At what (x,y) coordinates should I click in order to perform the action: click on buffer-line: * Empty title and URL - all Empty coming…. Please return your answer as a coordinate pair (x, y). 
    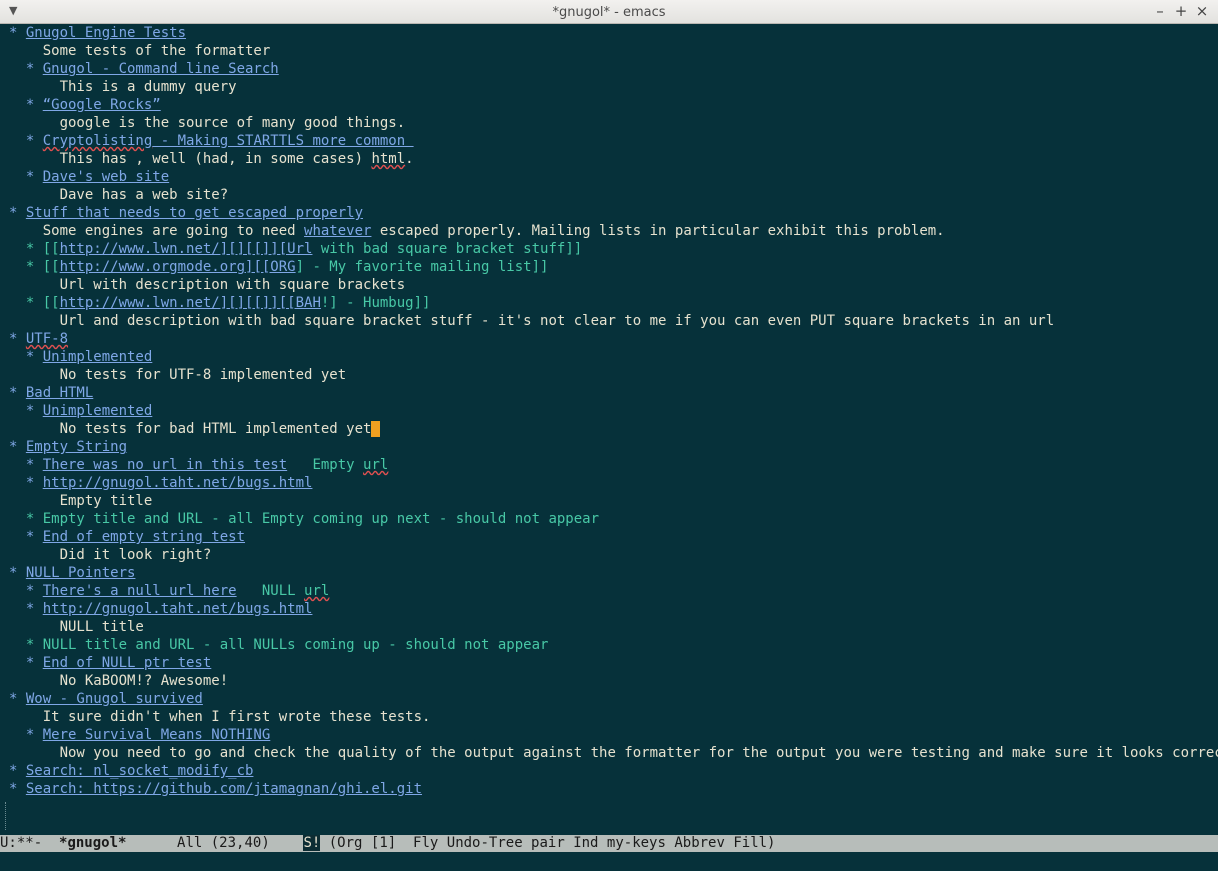
    Looking at the image, I should click on (613, 519).